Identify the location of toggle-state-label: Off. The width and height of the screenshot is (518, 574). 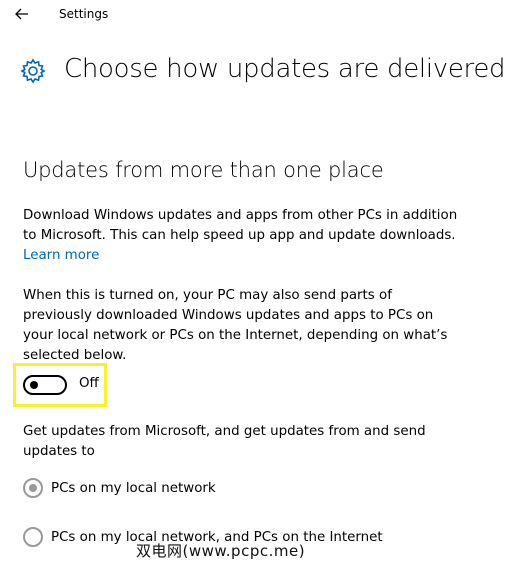
(89, 383).